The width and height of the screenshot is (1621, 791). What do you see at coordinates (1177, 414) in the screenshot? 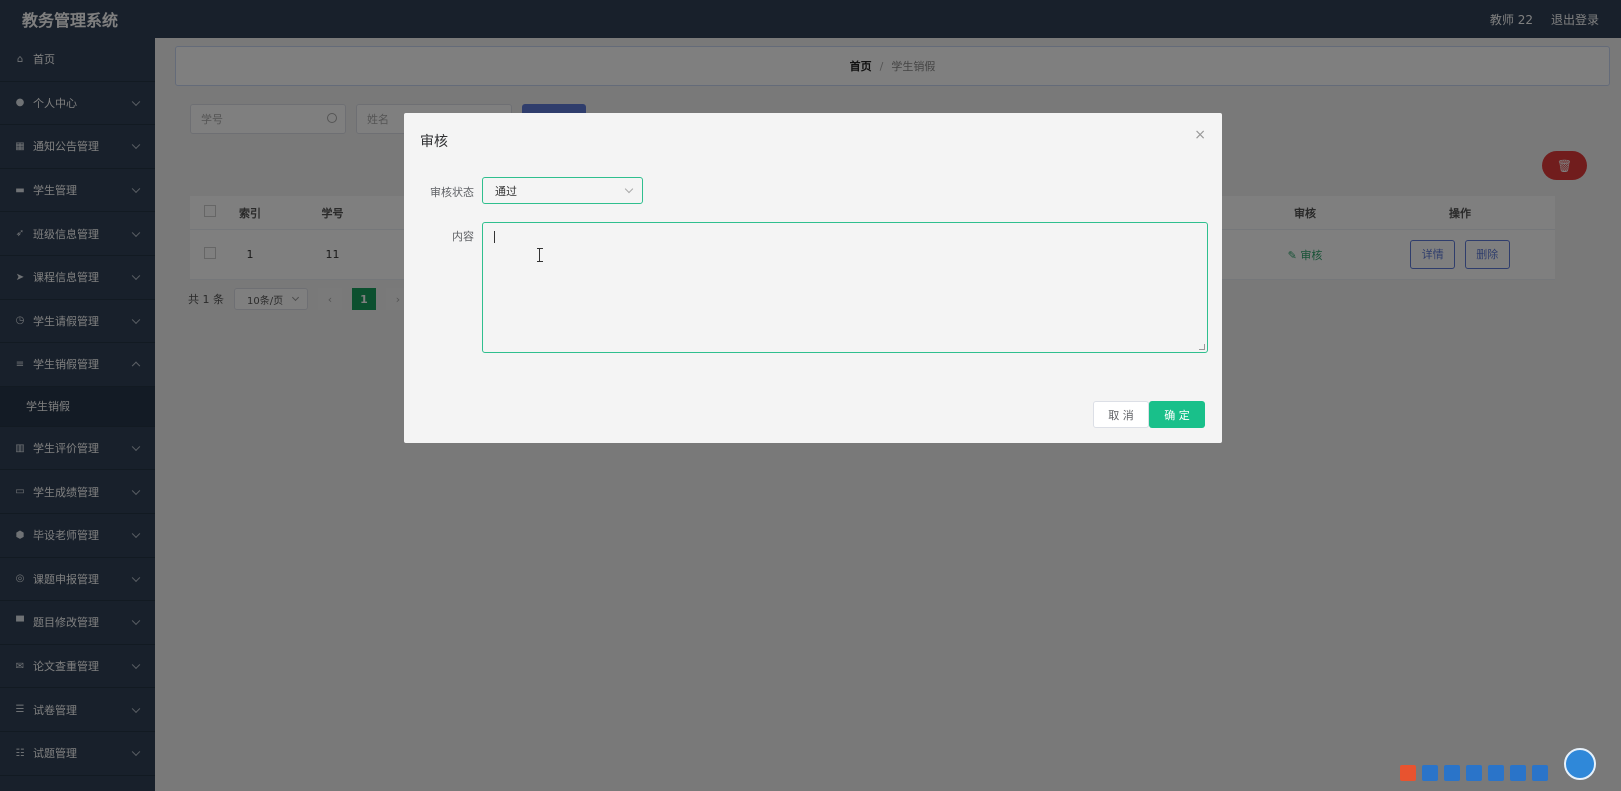
I see `confirm-button: 确 定` at bounding box center [1177, 414].